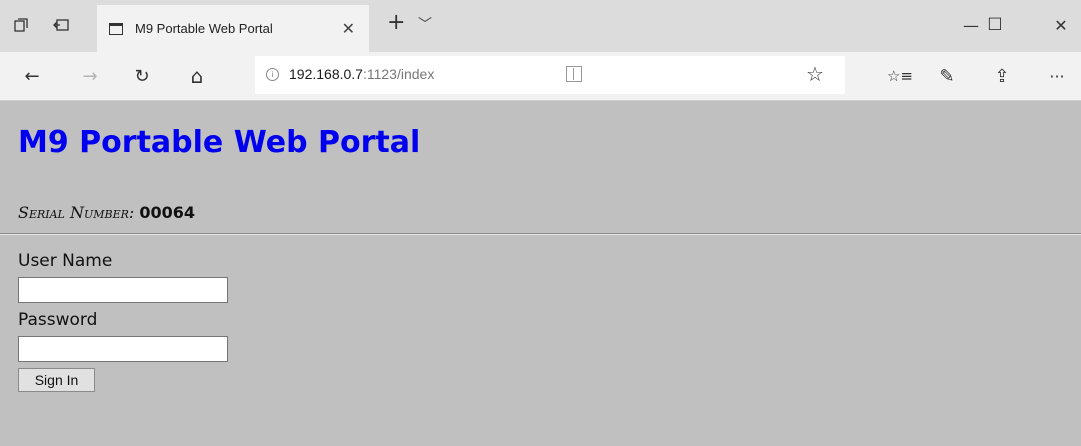 The height and width of the screenshot is (446, 1081). Describe the element at coordinates (396, 23) in the screenshot. I see `plus-icon: +` at that location.